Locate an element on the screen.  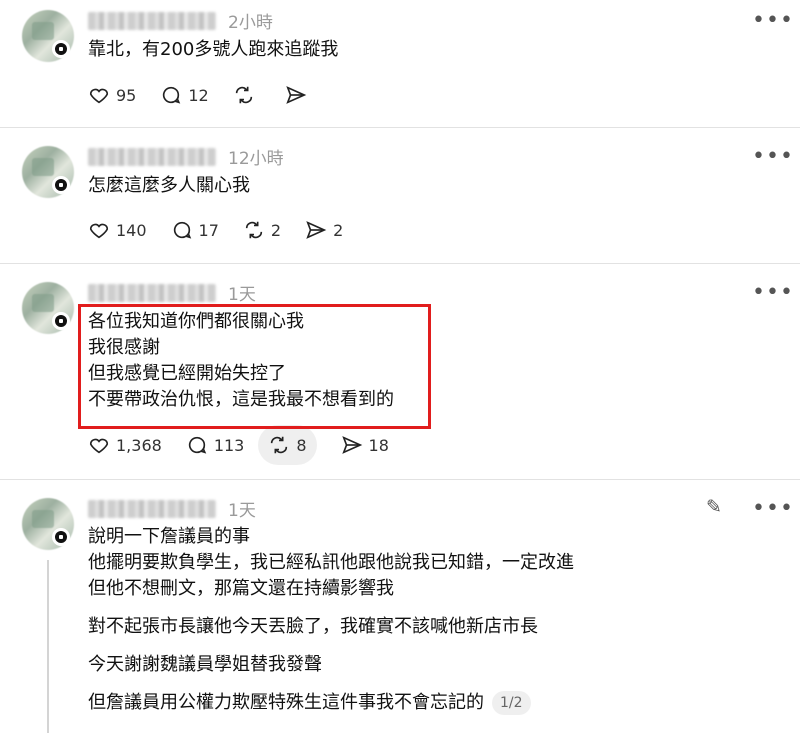
repost-button: 8 is located at coordinates (287, 445).